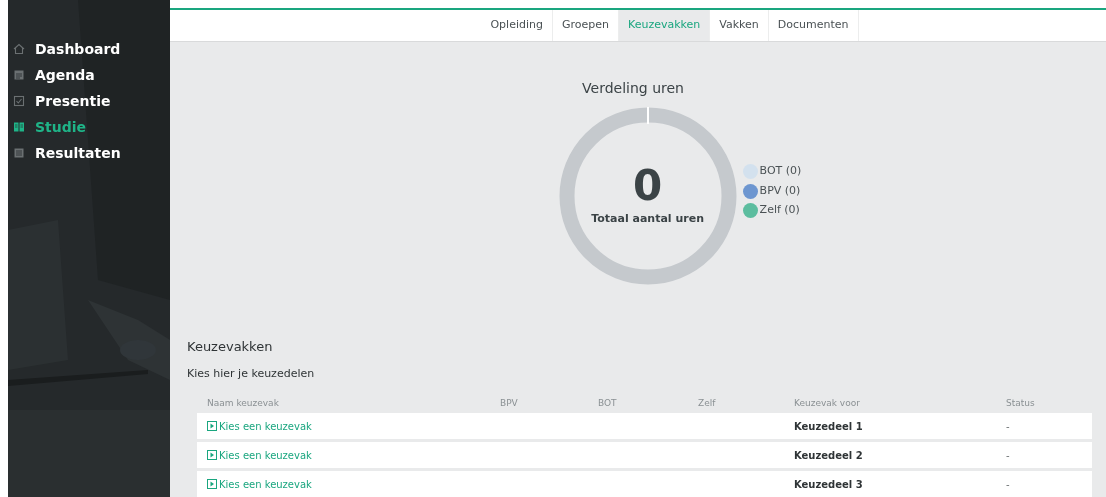 Image resolution: width=1106 pixels, height=497 pixels. I want to click on book-icon, so click(19, 127).